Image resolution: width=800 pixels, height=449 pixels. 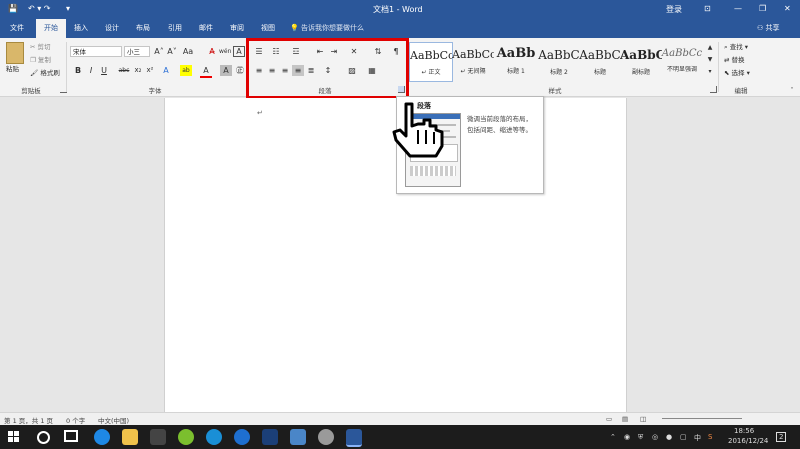 I want to click on style-no-spacing: AaBbCc ↵ 无间隔, so click(x=473, y=61).